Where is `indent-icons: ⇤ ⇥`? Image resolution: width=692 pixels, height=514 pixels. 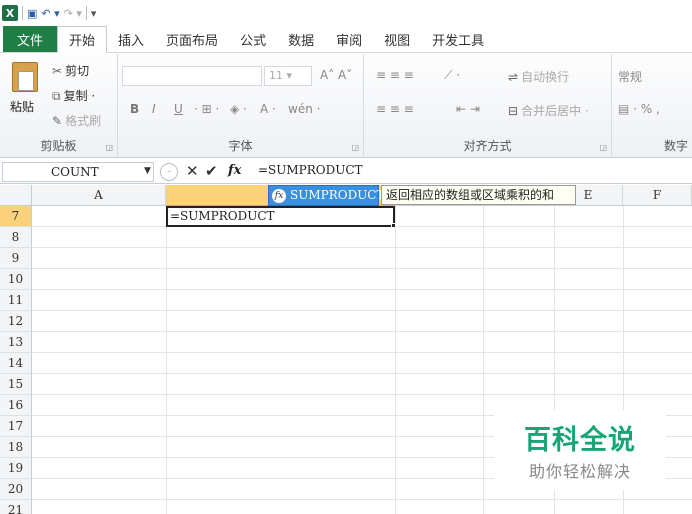 indent-icons: ⇤ ⇥ is located at coordinates (468, 109).